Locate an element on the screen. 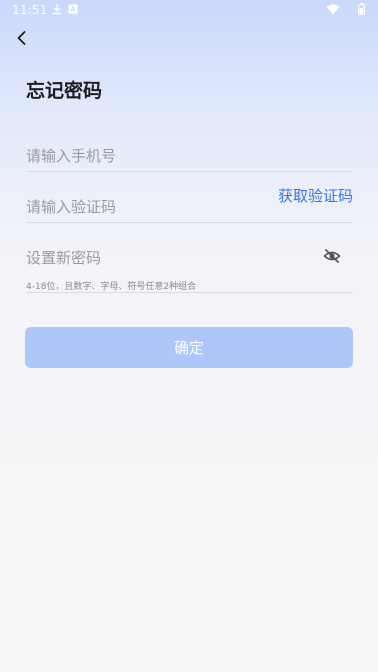  status-time: 11:51 is located at coordinates (30, 10).